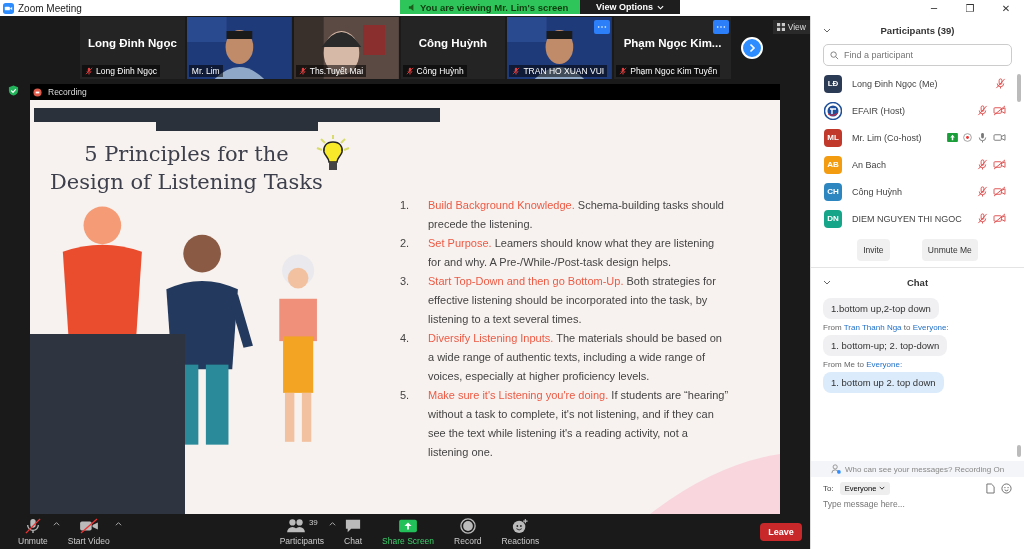 The width and height of the screenshot is (1024, 549). Describe the element at coordinates (405, 281) in the screenshot. I see `list-number: 3.` at that location.